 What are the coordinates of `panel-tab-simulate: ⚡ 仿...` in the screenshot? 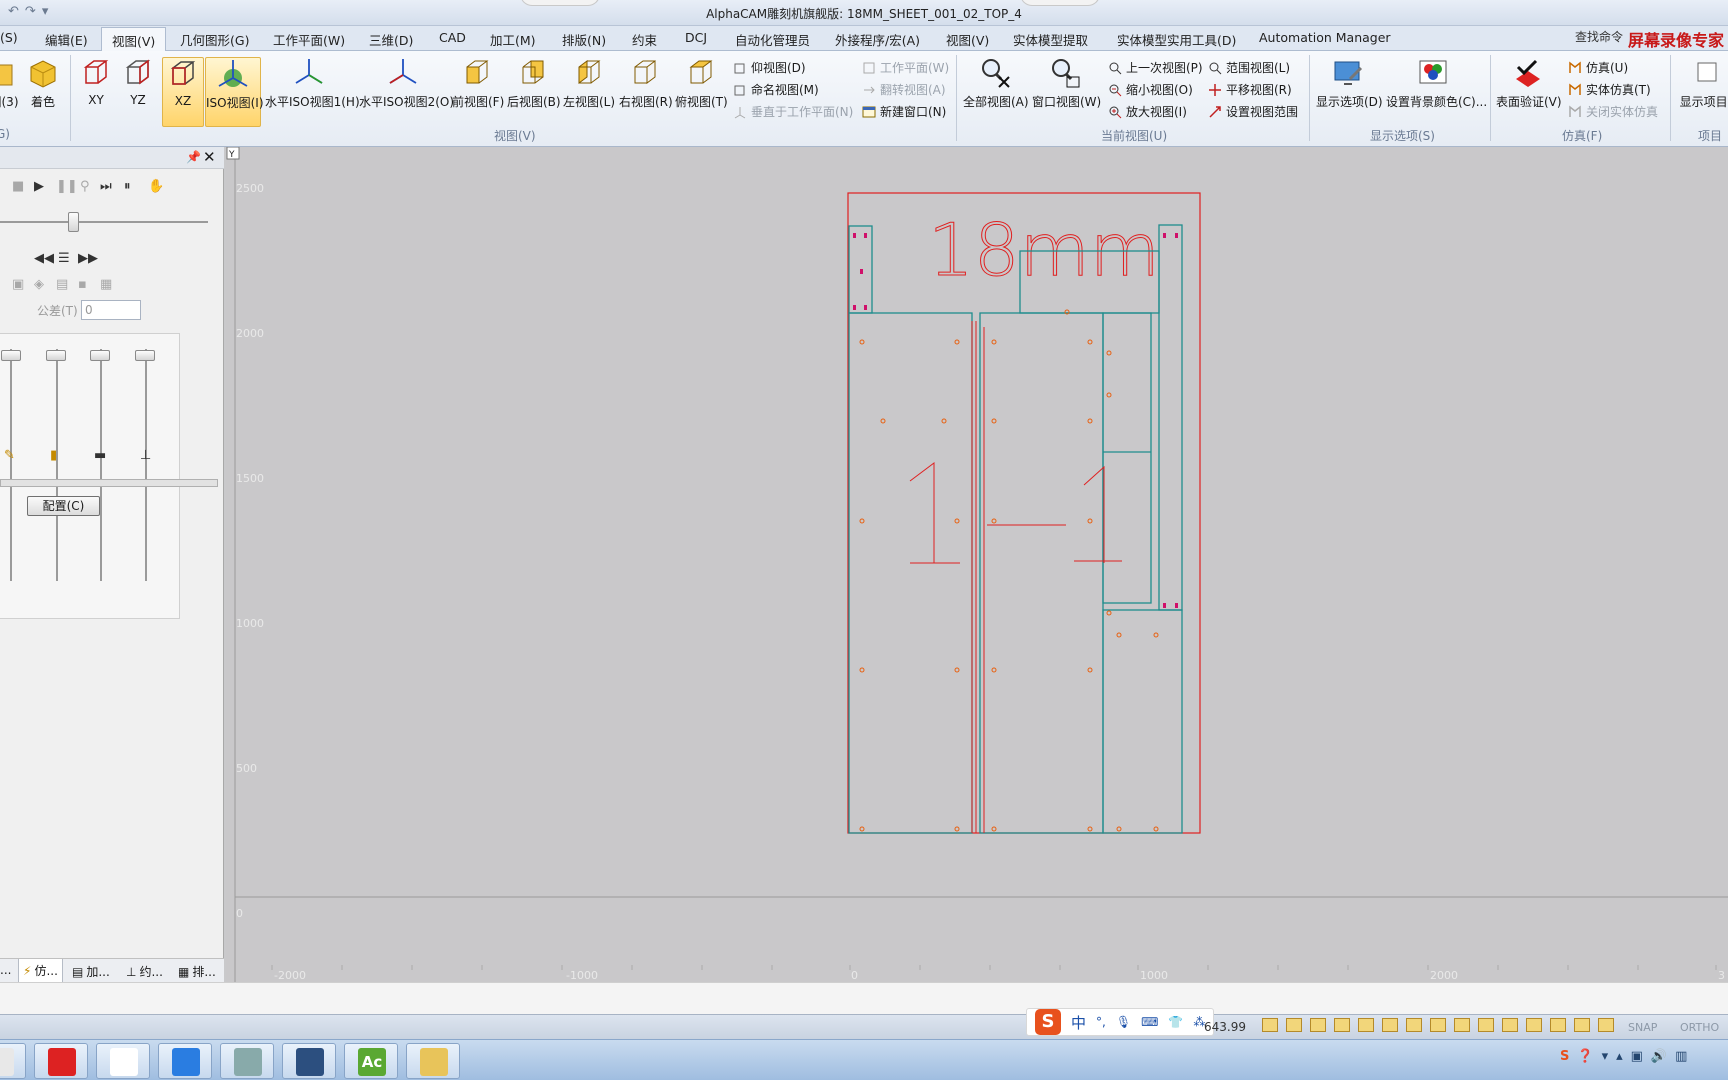 It's located at (40, 971).